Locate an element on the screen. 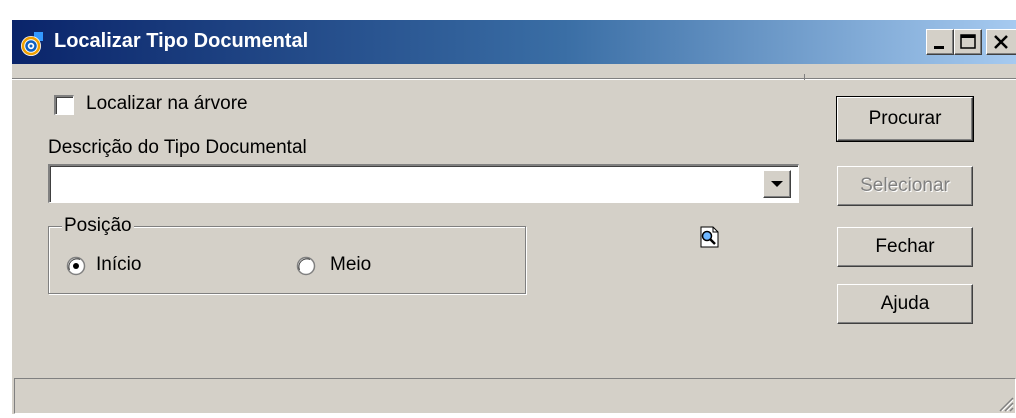  locate-in-tree-checkbox is located at coordinates (64, 105).